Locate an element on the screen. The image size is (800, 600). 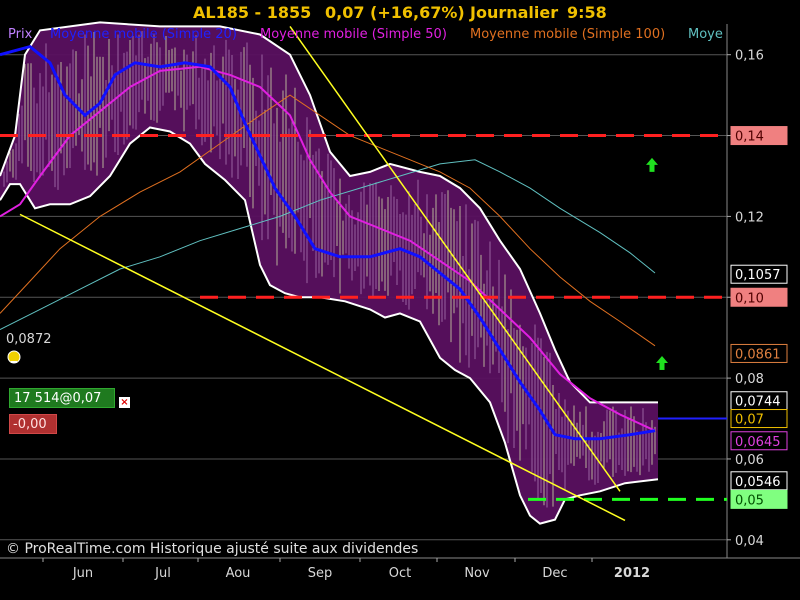
profit-loss-box: -0,00 is located at coordinates (33, 424).